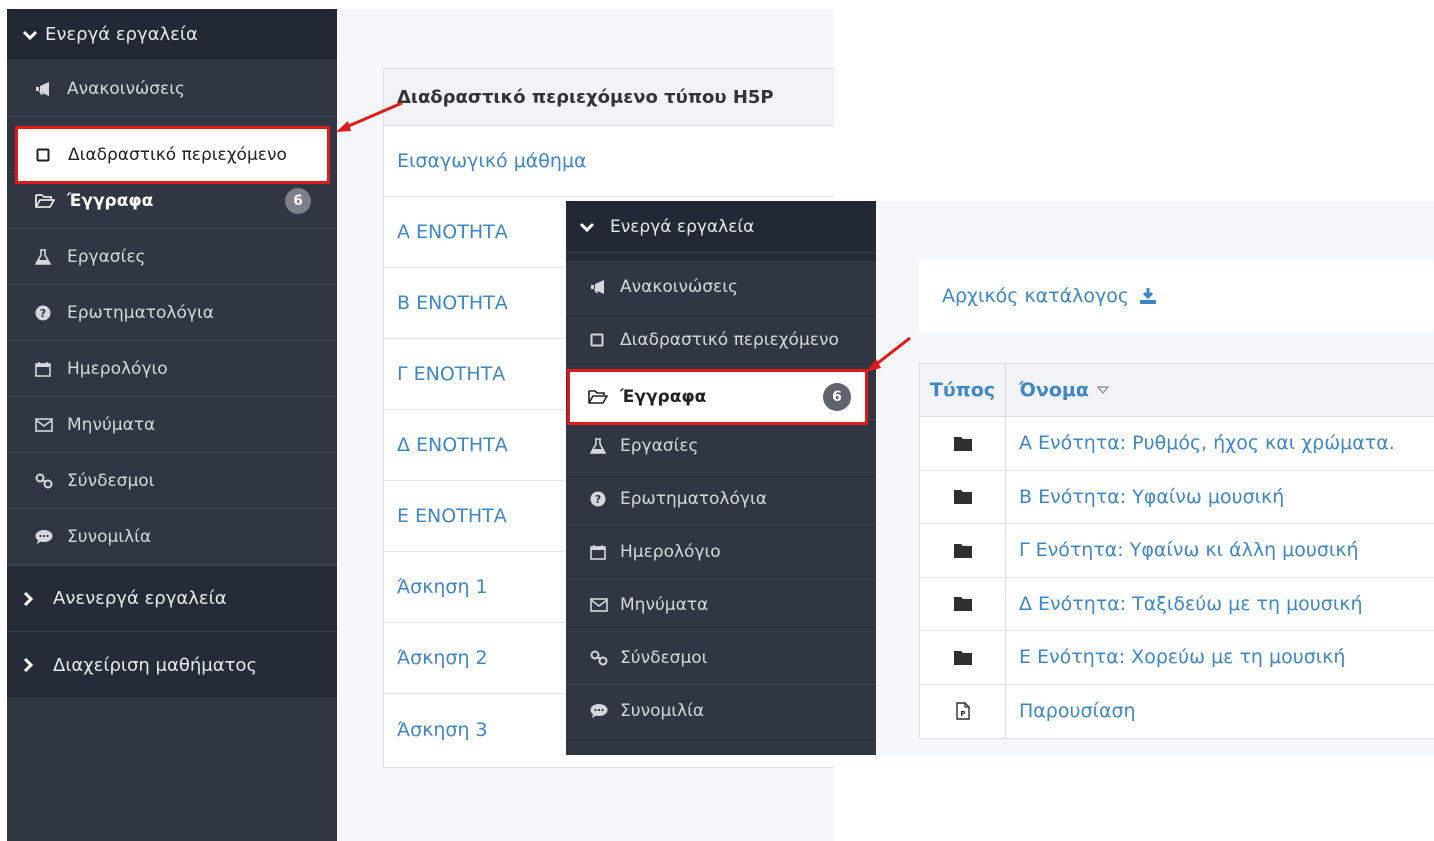 This screenshot has width=1434, height=841. What do you see at coordinates (609, 161) in the screenshot?
I see `h5p-row: Εισαγωγικό μάθημα` at bounding box center [609, 161].